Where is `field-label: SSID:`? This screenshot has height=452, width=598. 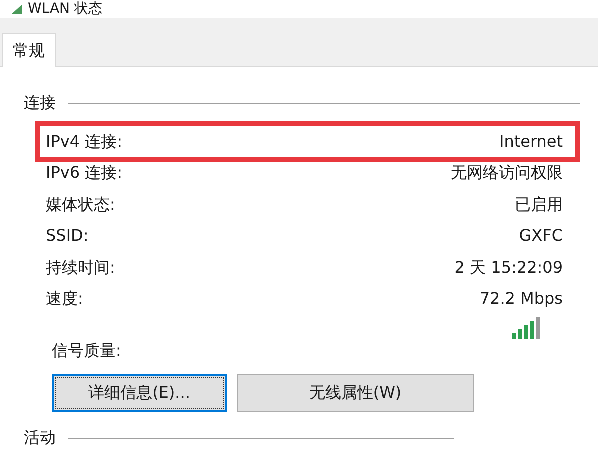
field-label: SSID: is located at coordinates (67, 236).